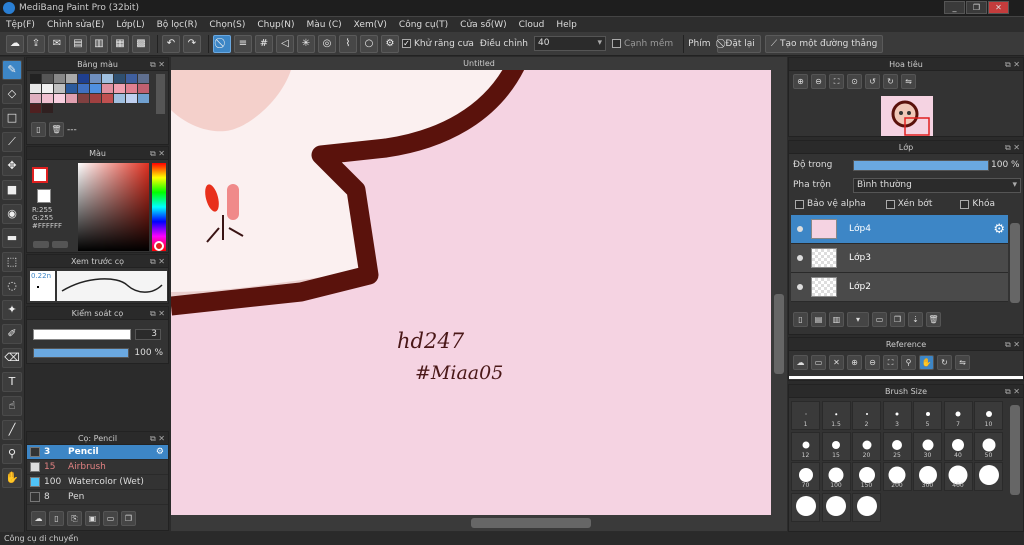  What do you see at coordinates (15, 43) in the screenshot?
I see `cloud-icon: ☁` at bounding box center [15, 43].